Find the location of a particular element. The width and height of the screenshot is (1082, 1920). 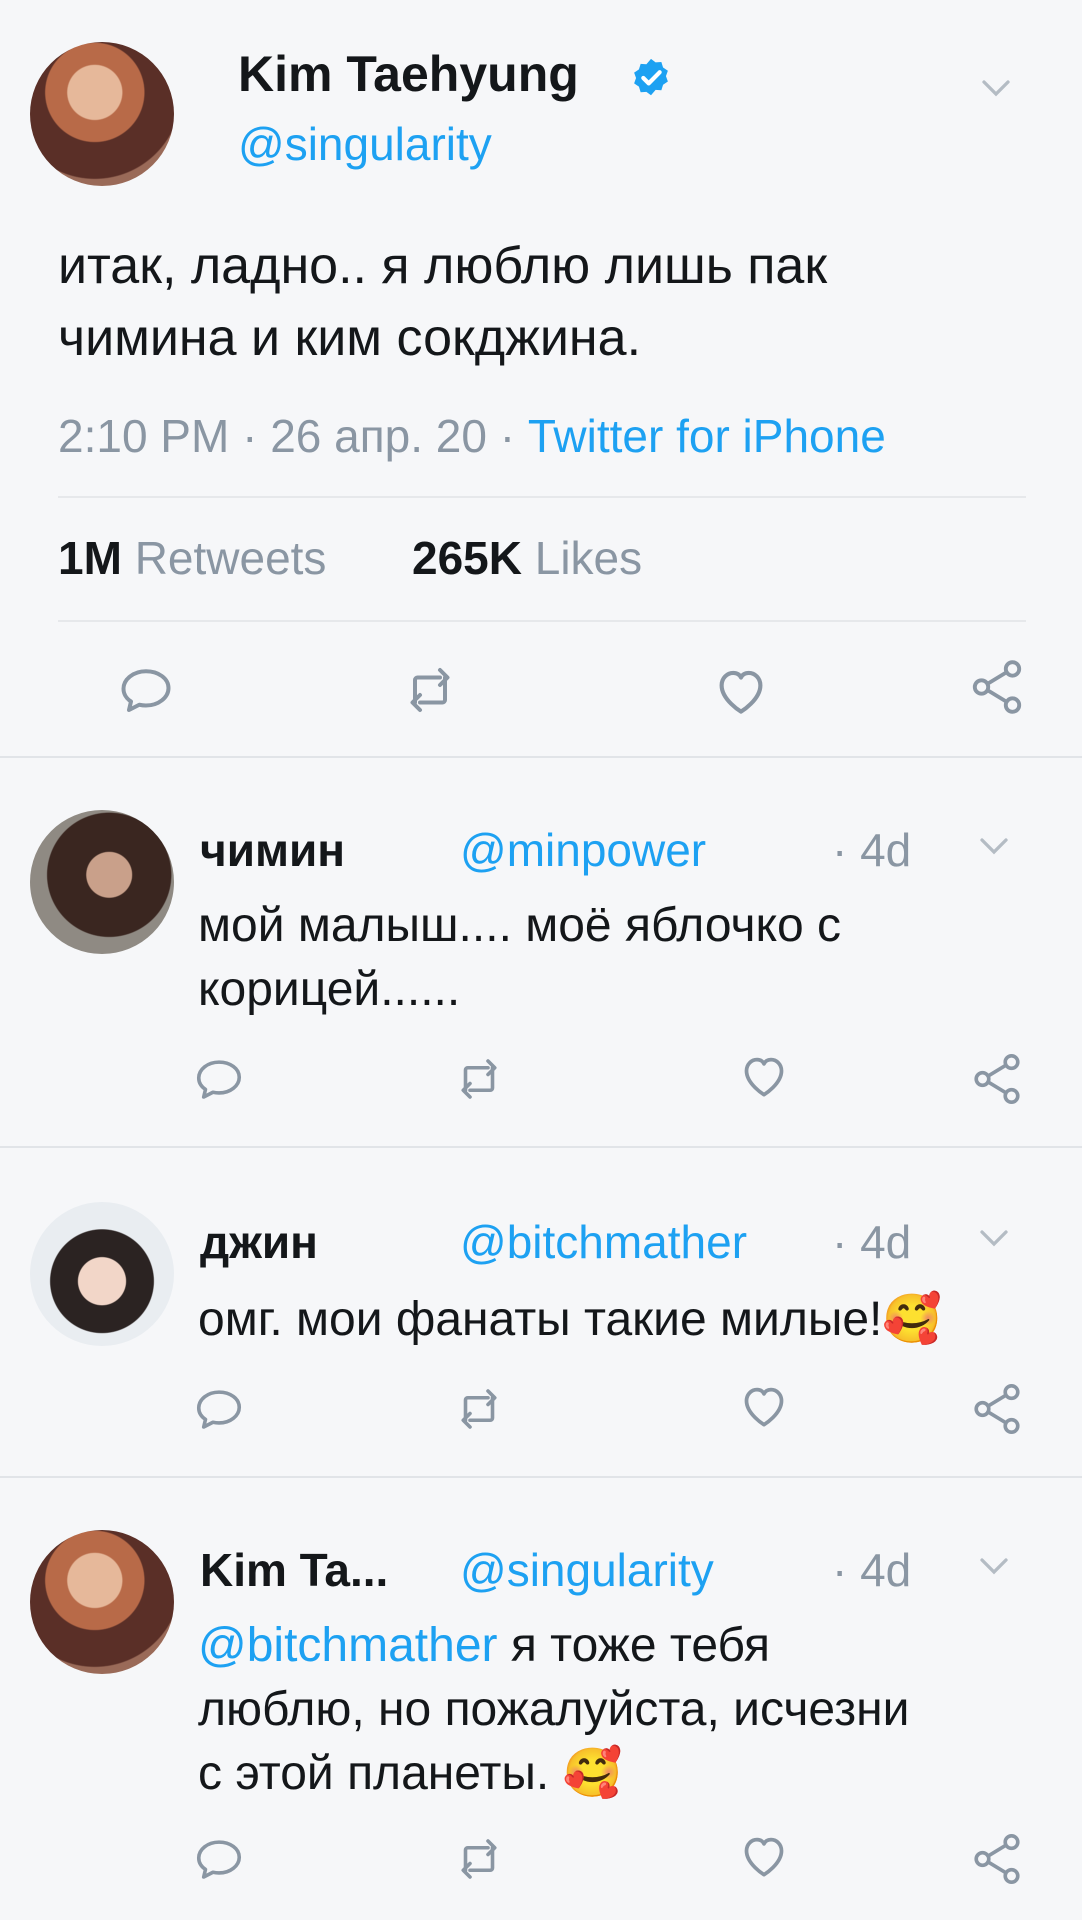

likes-count: 265K is located at coordinates (467, 558).